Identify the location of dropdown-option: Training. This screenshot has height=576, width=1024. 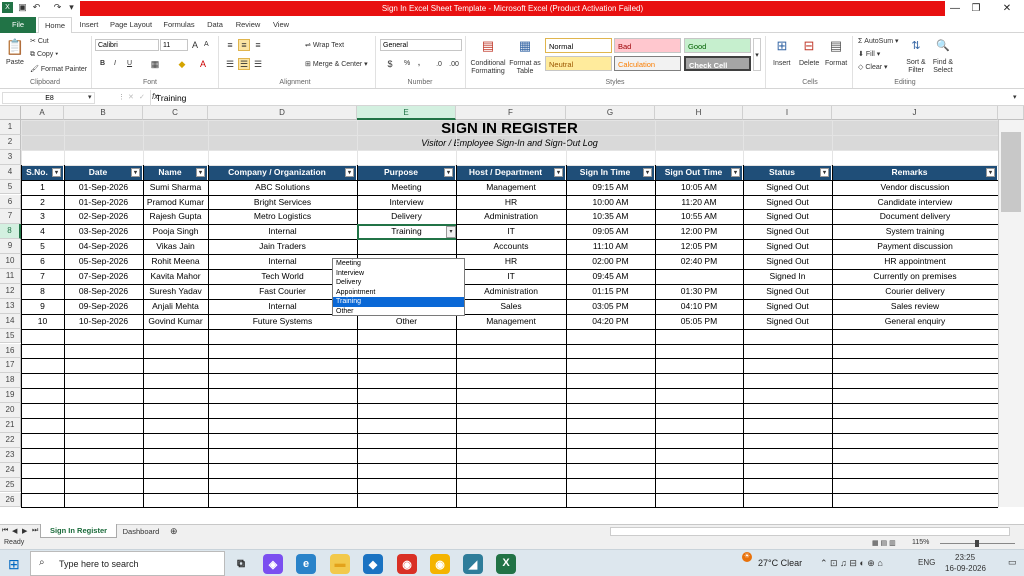
(398, 302).